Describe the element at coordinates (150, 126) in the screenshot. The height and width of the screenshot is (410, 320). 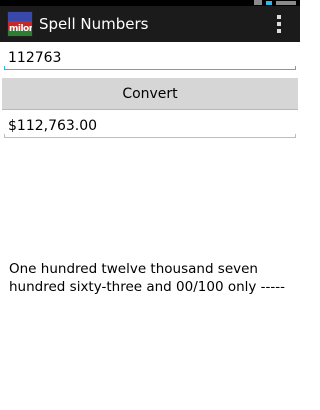
I see `currency-field: $112,763.00` at that location.